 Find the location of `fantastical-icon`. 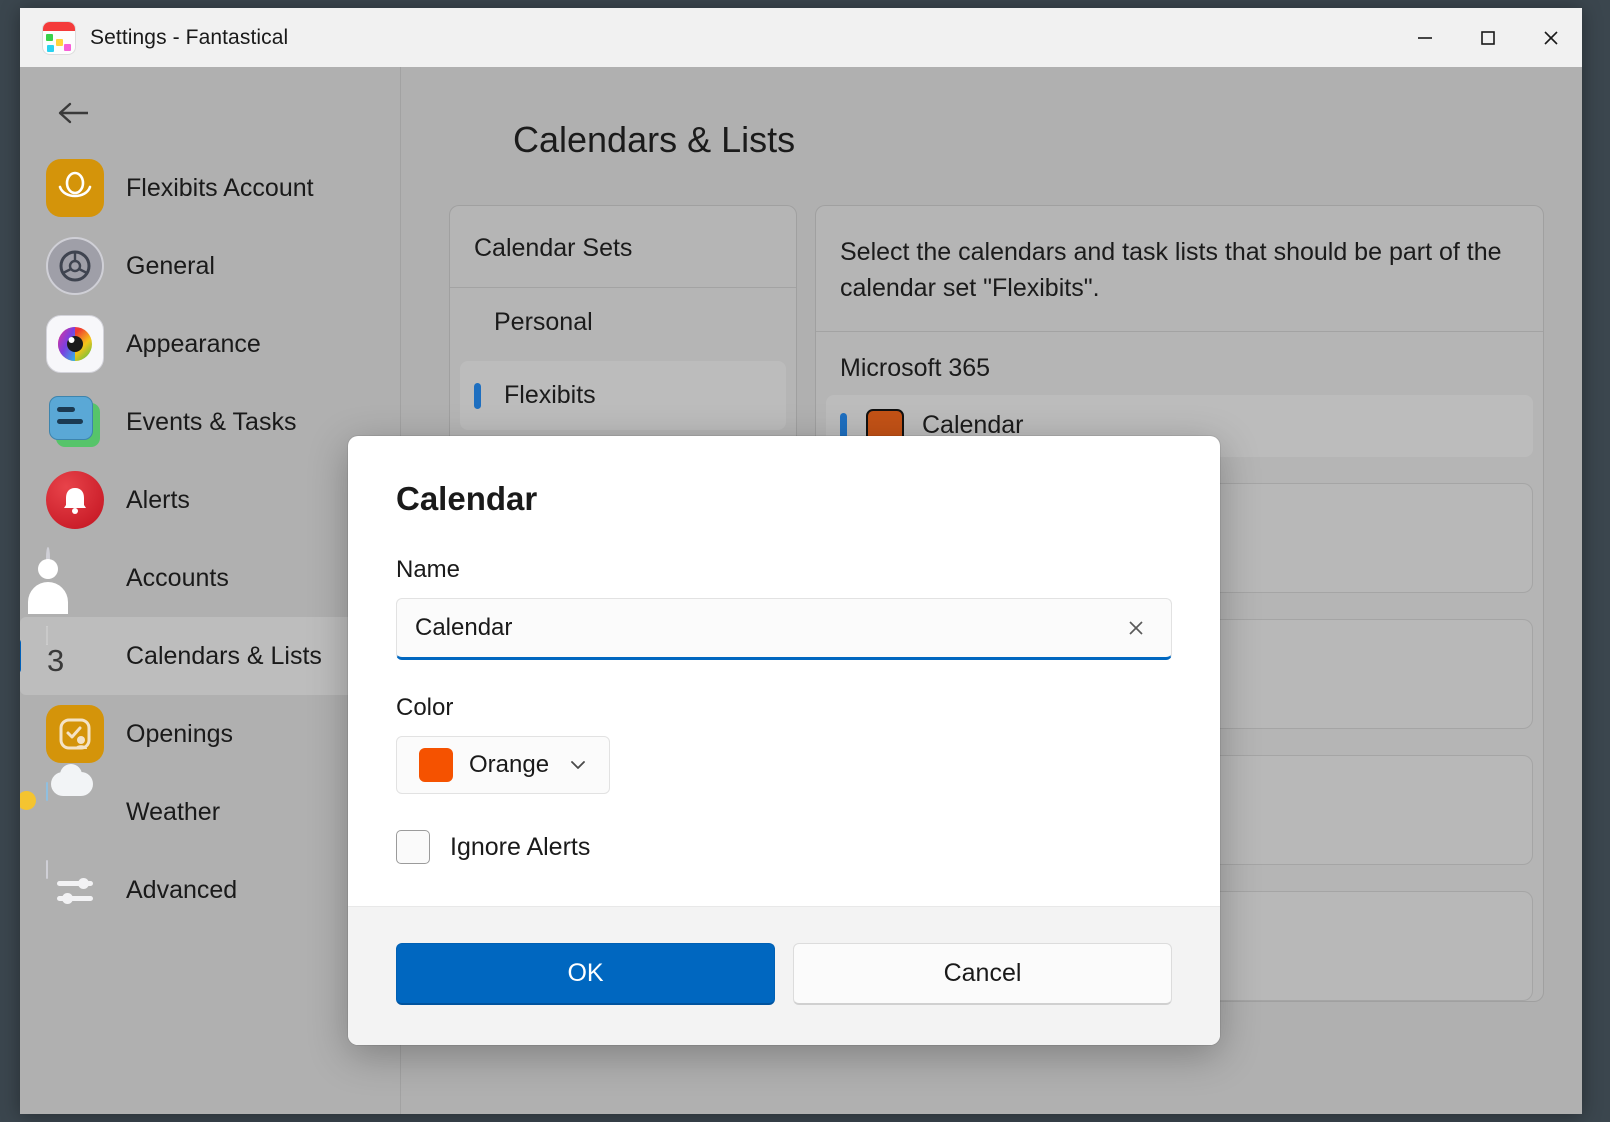

fantastical-icon is located at coordinates (59, 37).